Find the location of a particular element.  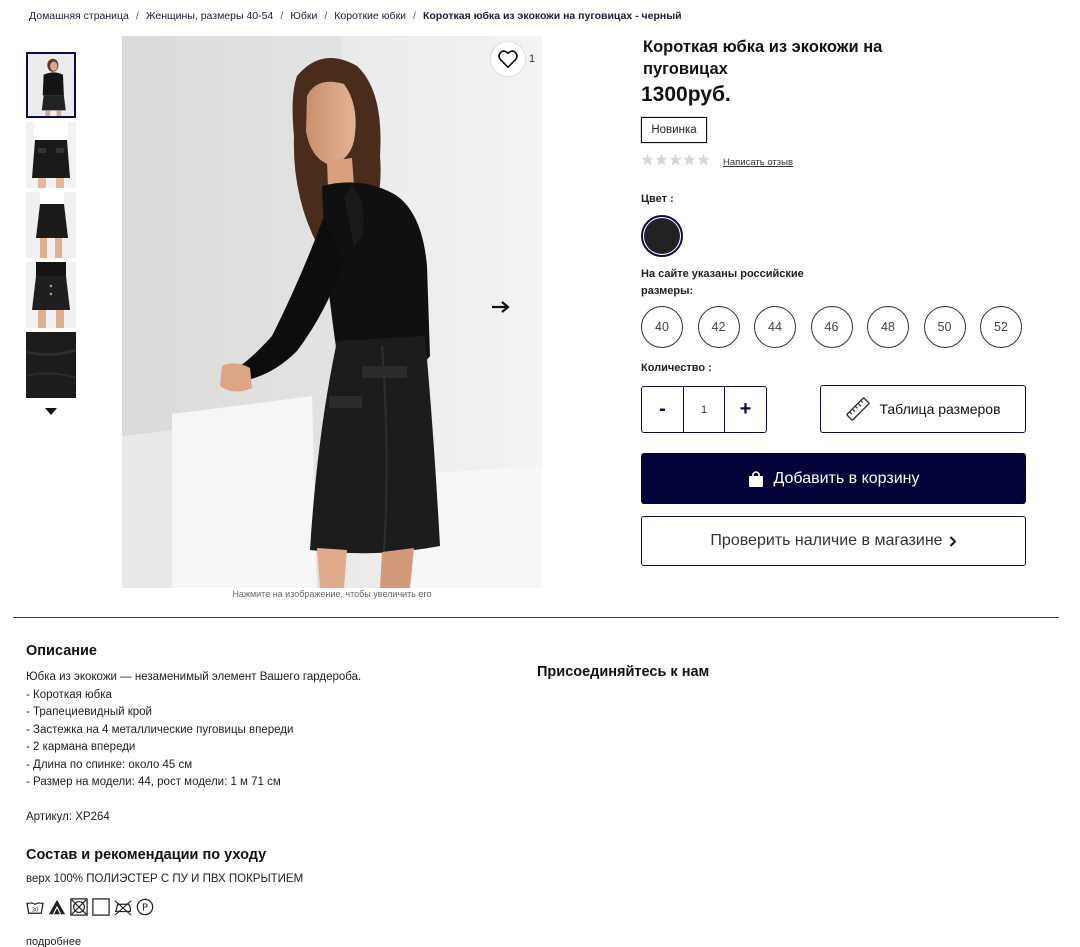

thumbnails-down-icon is located at coordinates (51, 412).